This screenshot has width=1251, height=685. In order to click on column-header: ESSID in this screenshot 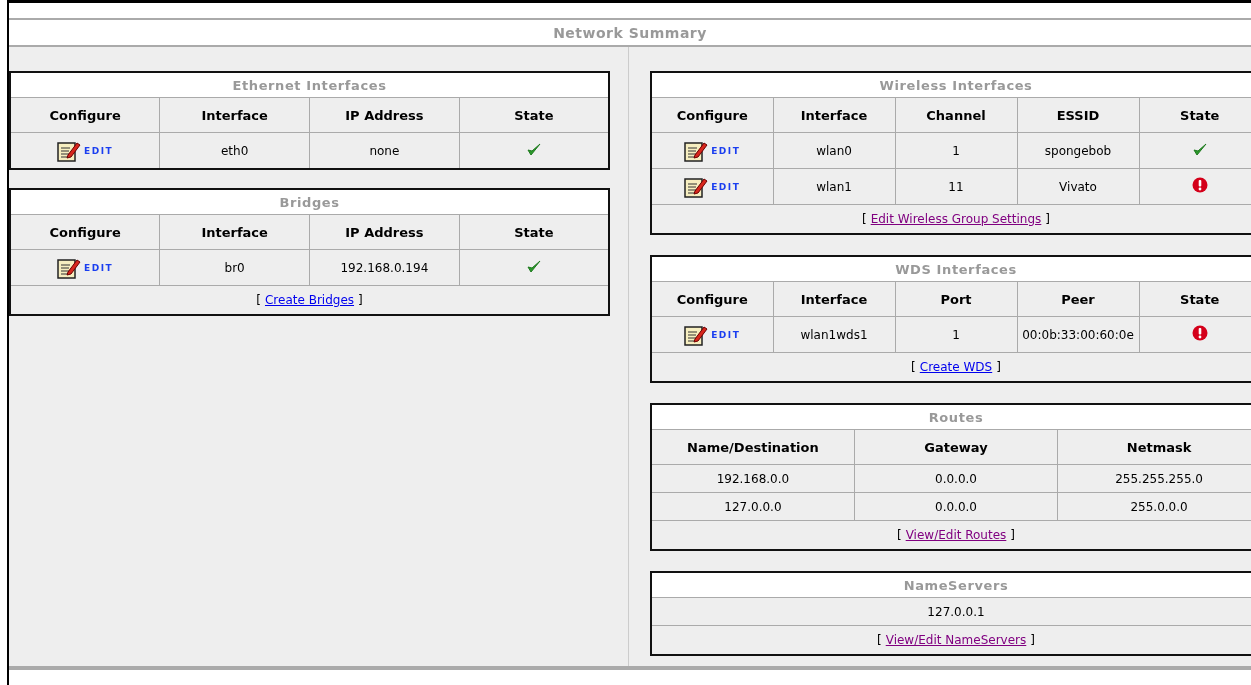, I will do `click(1078, 115)`.